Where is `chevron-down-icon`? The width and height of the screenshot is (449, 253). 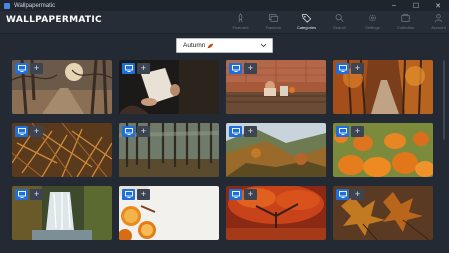
chevron-down-icon is located at coordinates (263, 45).